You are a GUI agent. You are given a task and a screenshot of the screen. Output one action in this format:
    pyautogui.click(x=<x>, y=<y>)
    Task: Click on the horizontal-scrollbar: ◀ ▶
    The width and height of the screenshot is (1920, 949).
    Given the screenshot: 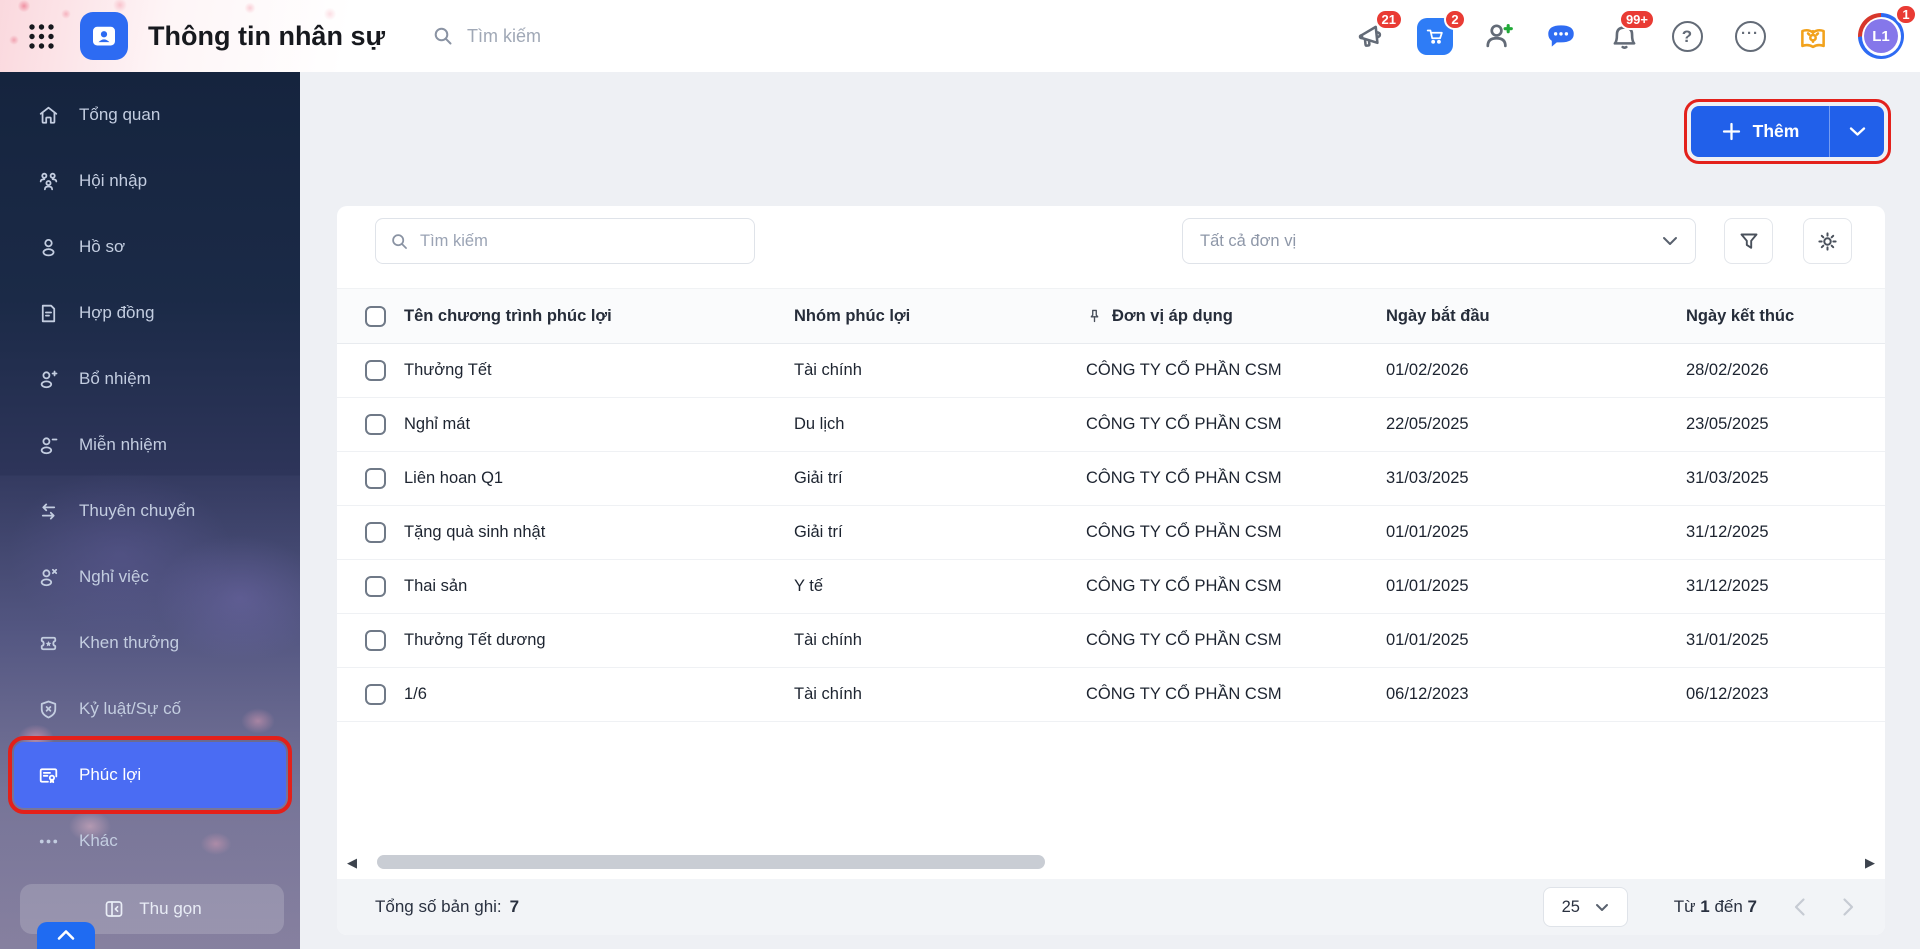 What is the action you would take?
    pyautogui.click(x=1111, y=862)
    